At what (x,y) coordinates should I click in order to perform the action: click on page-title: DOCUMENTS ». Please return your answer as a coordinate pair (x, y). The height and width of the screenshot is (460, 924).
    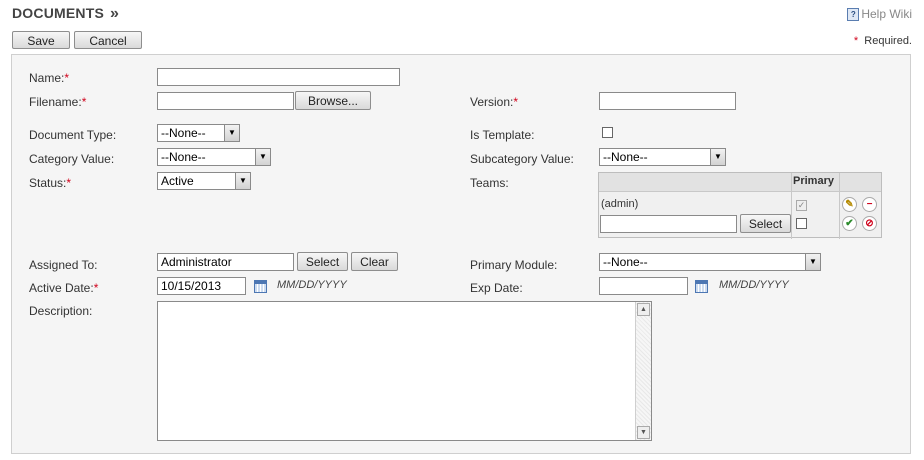
    Looking at the image, I should click on (65, 14).